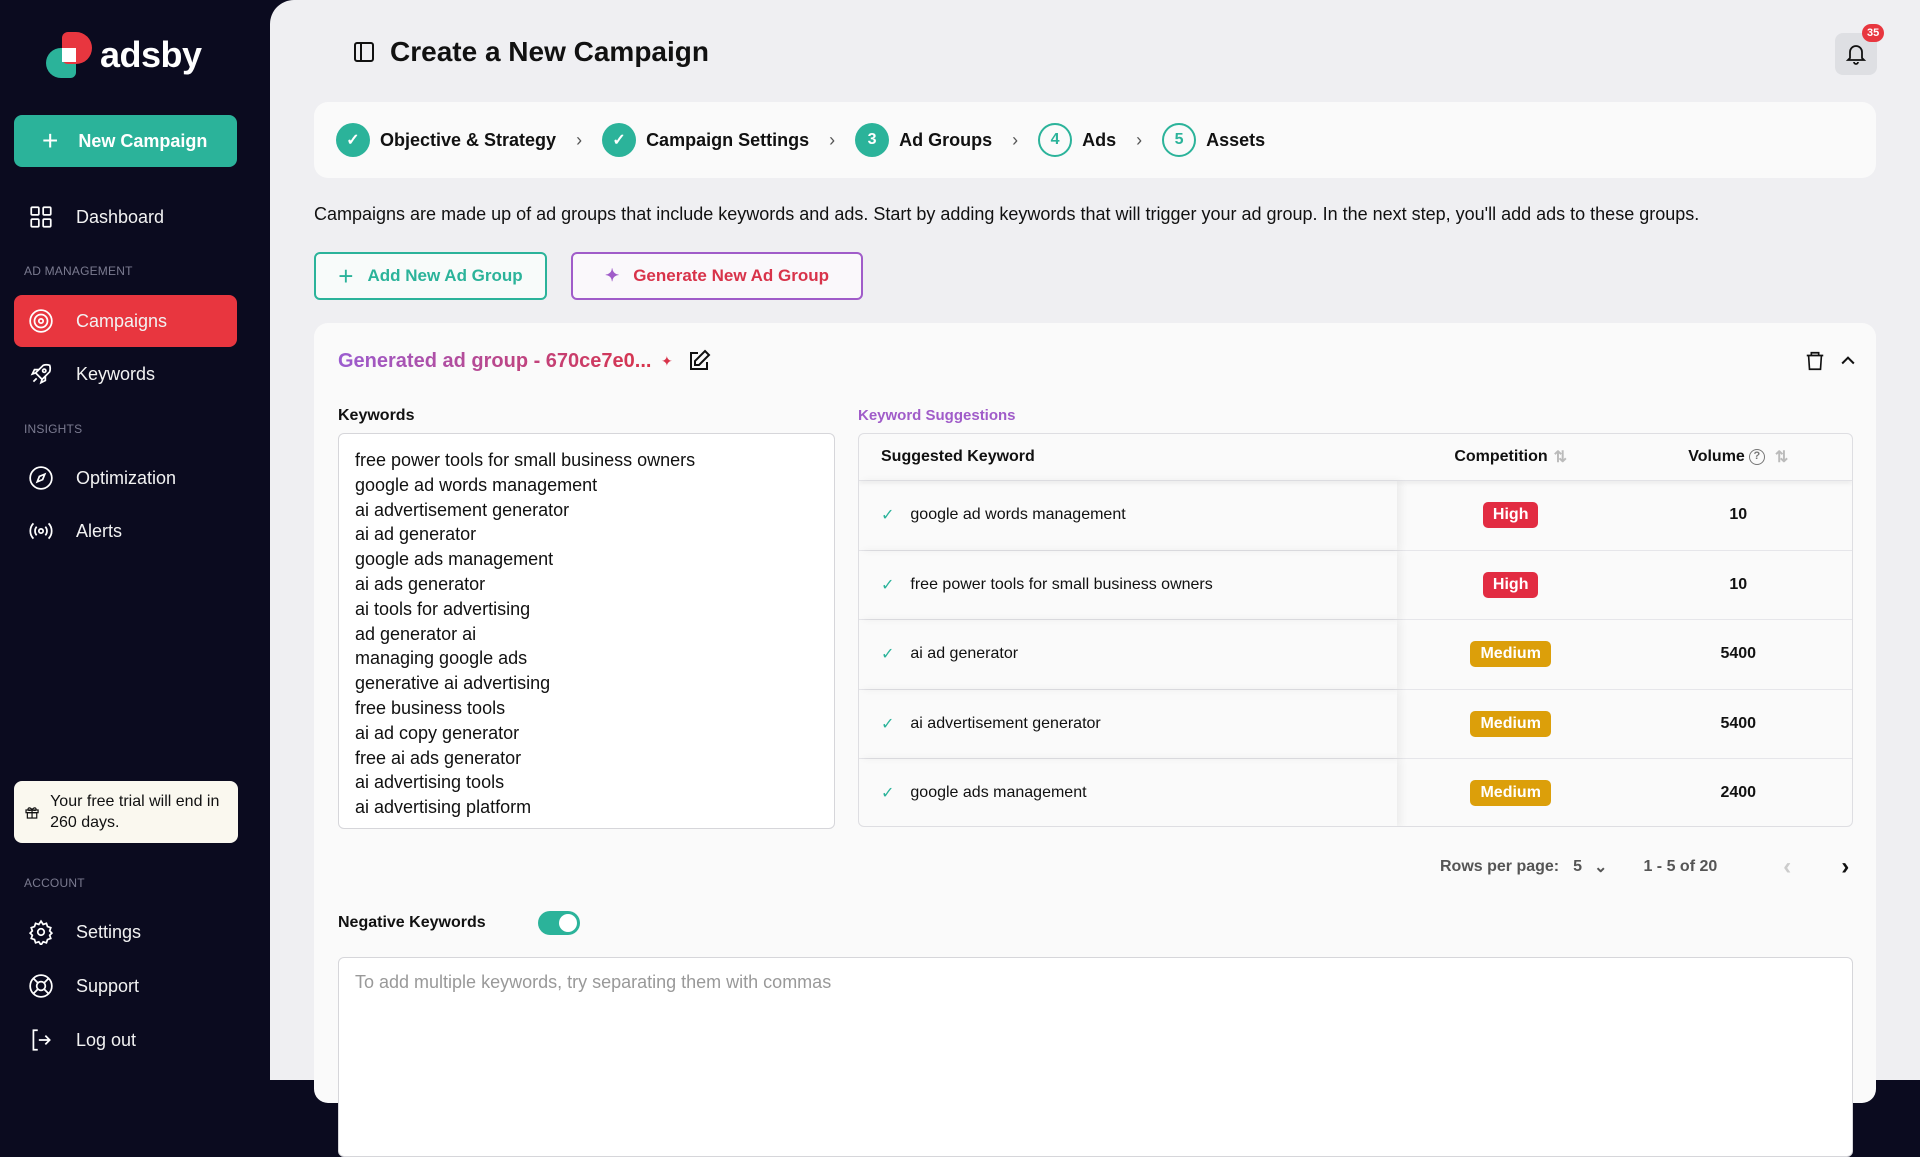 The image size is (1920, 1157). What do you see at coordinates (1781, 457) in the screenshot?
I see `sort-icon: ⇅` at bounding box center [1781, 457].